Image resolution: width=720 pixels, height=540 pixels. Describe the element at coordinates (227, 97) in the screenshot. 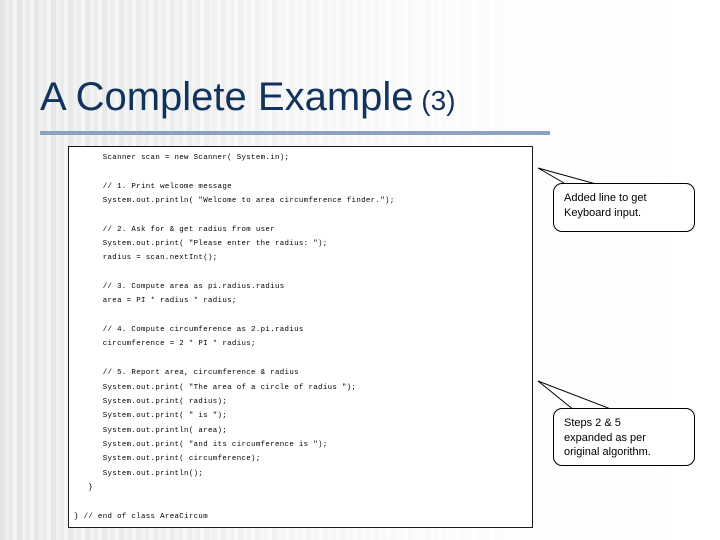

I see `page-title-main: A Complete Example` at that location.